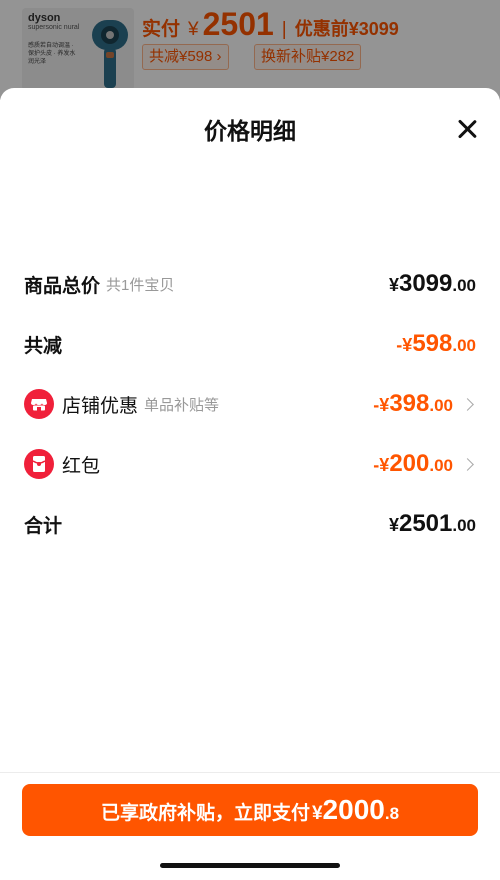 This screenshot has height=880, width=500. Describe the element at coordinates (250, 772) in the screenshot. I see `bottom-divider` at that location.